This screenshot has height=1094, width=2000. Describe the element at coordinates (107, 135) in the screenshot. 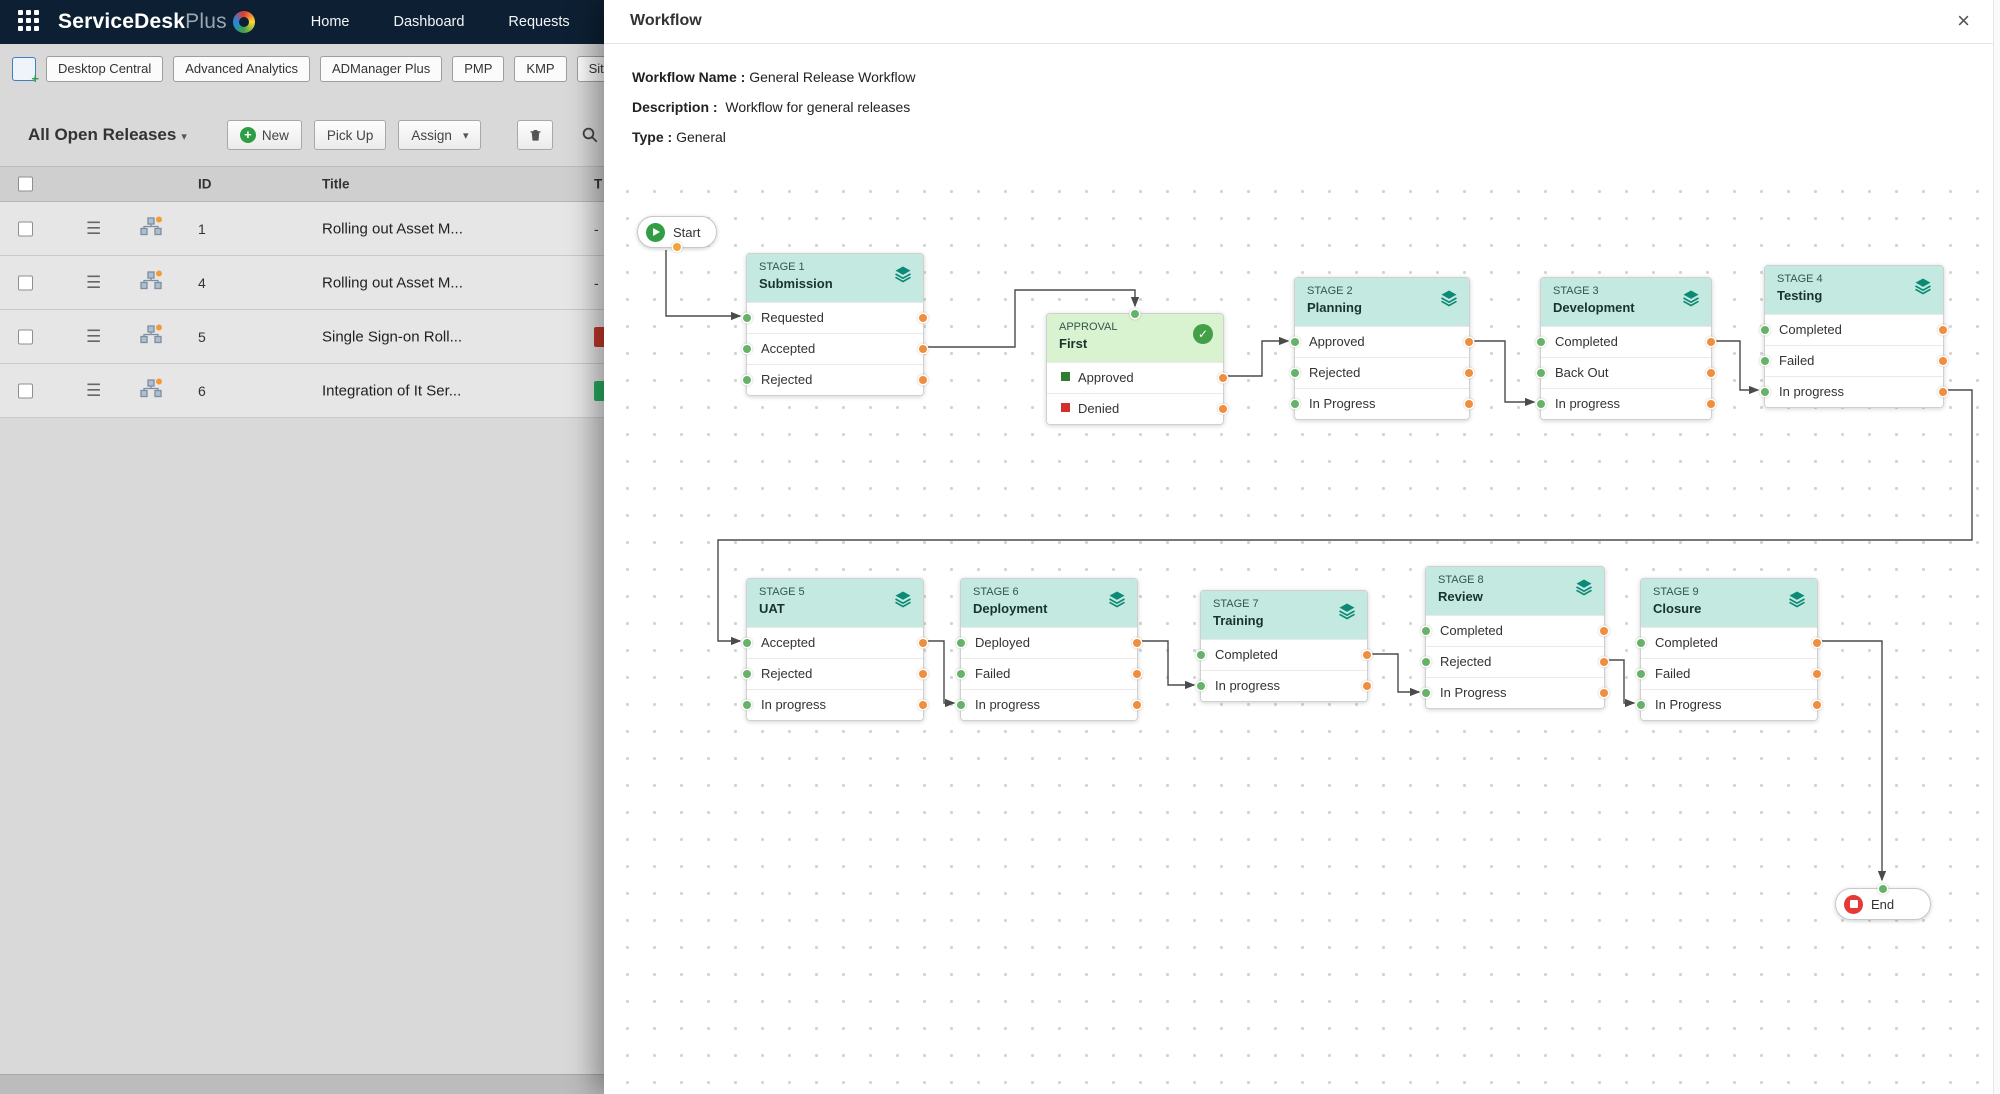

I see `filter-dropdown: All Open Releases ▾` at that location.